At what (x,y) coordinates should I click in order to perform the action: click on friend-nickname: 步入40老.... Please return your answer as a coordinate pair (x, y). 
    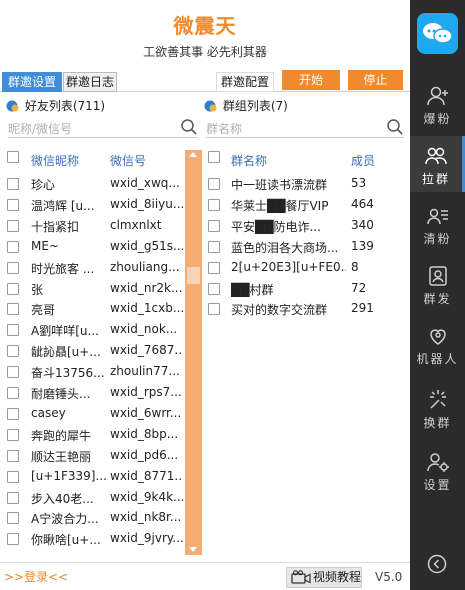
    Looking at the image, I should click on (62, 498).